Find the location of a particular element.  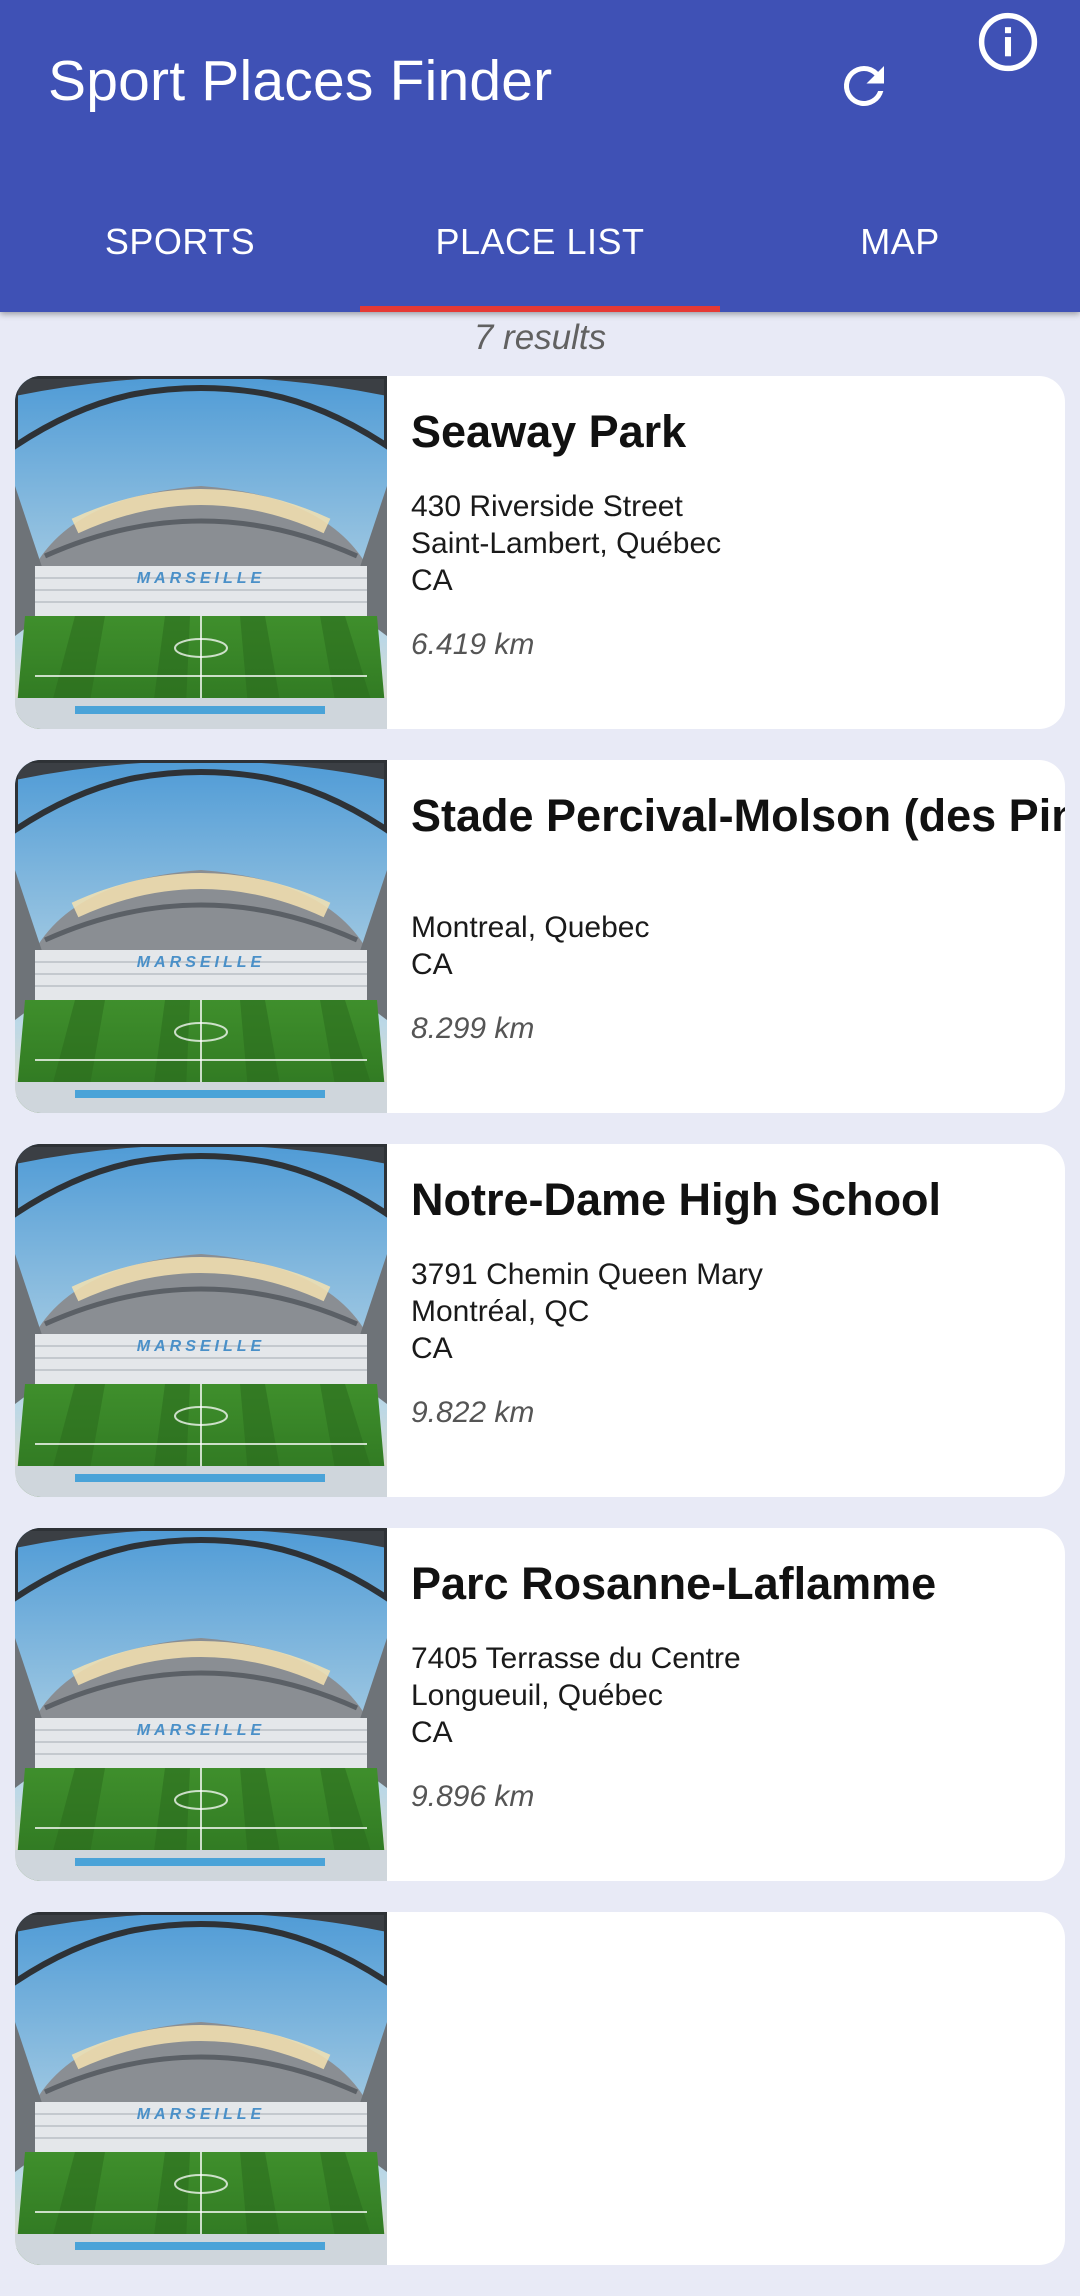

address-line: 430 Riverside Street is located at coordinates (547, 506).